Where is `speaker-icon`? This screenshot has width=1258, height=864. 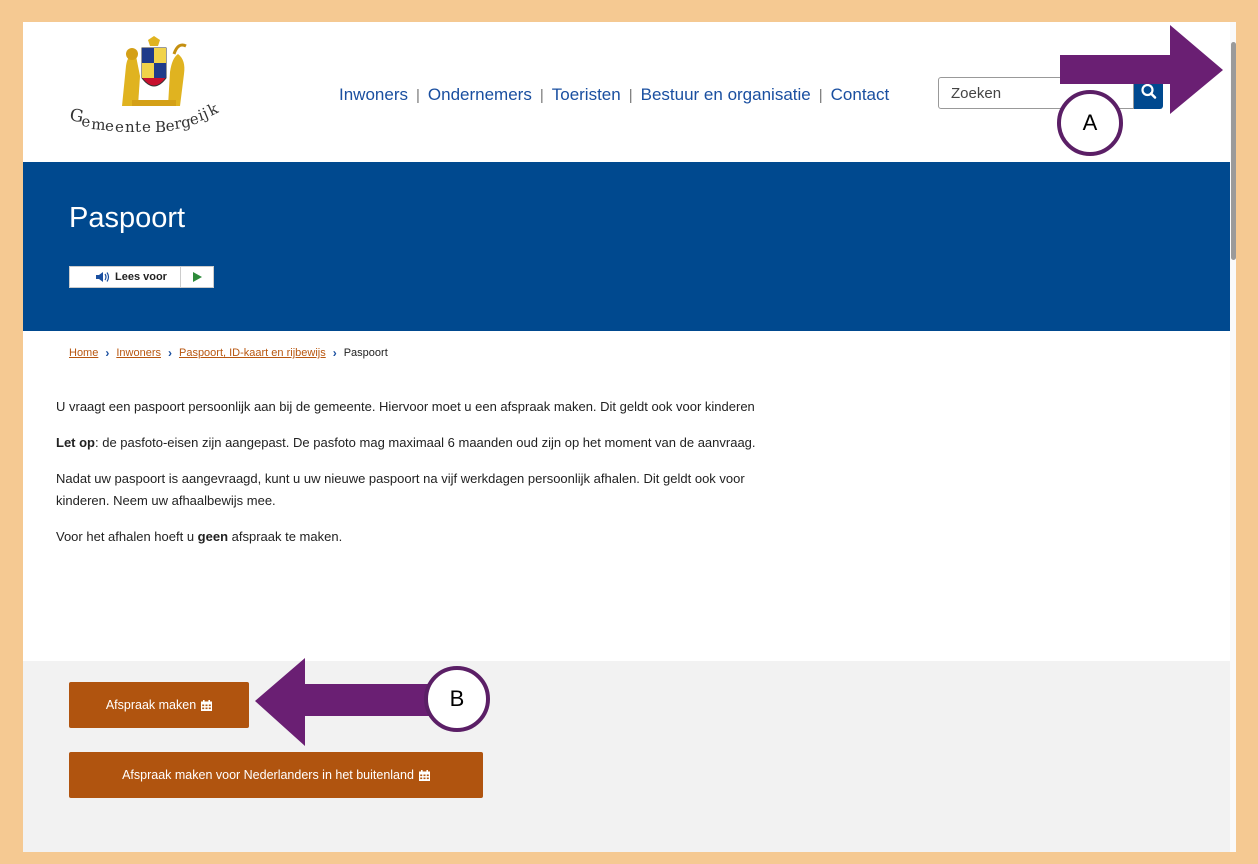 speaker-icon is located at coordinates (103, 277).